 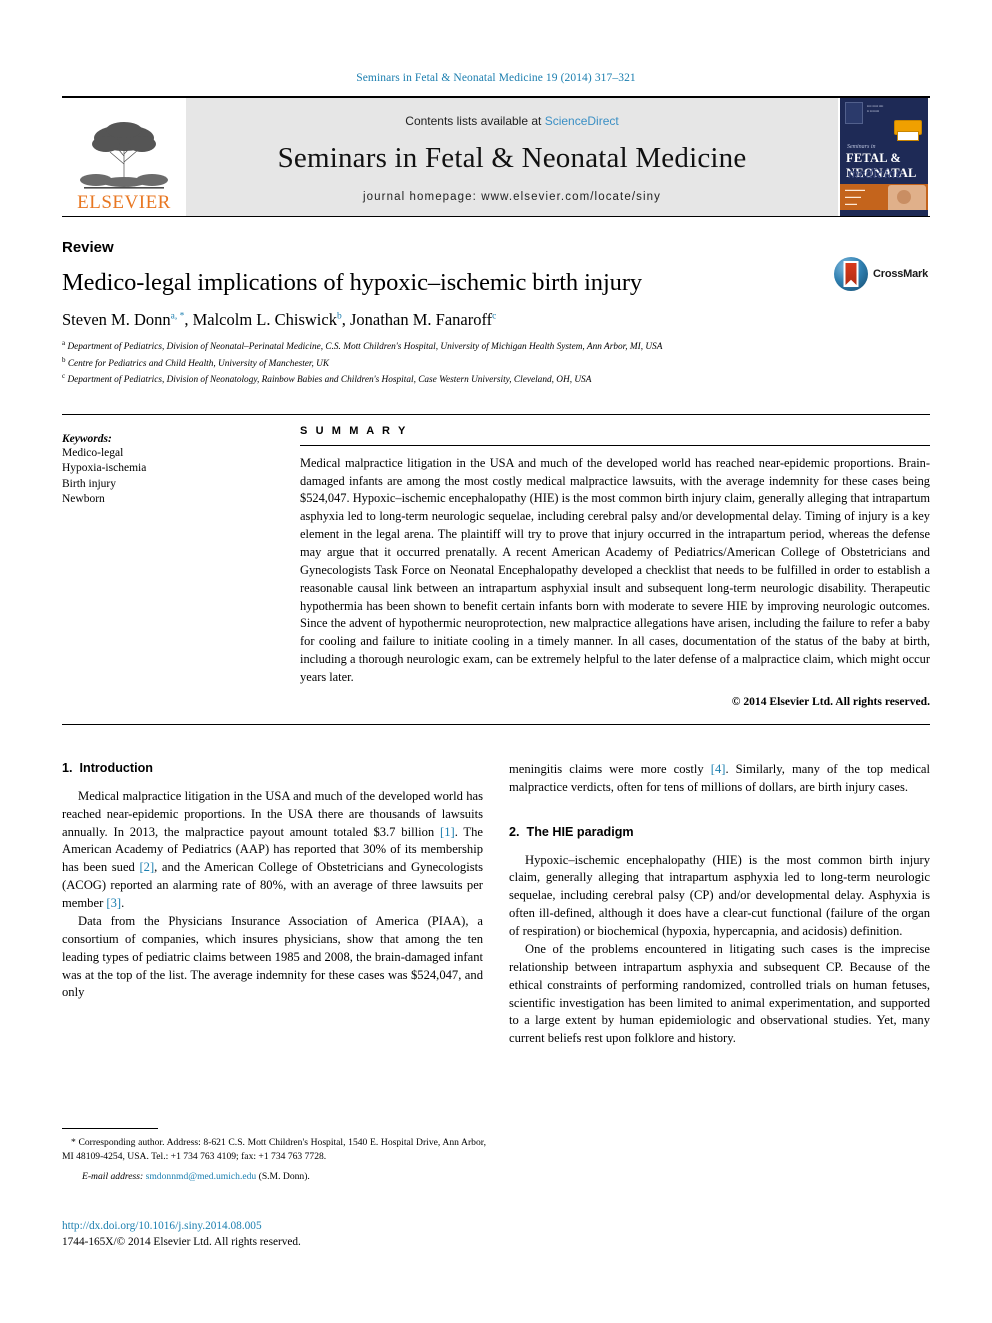 What do you see at coordinates (67, 767) in the screenshot?
I see `section-number: 1.` at bounding box center [67, 767].